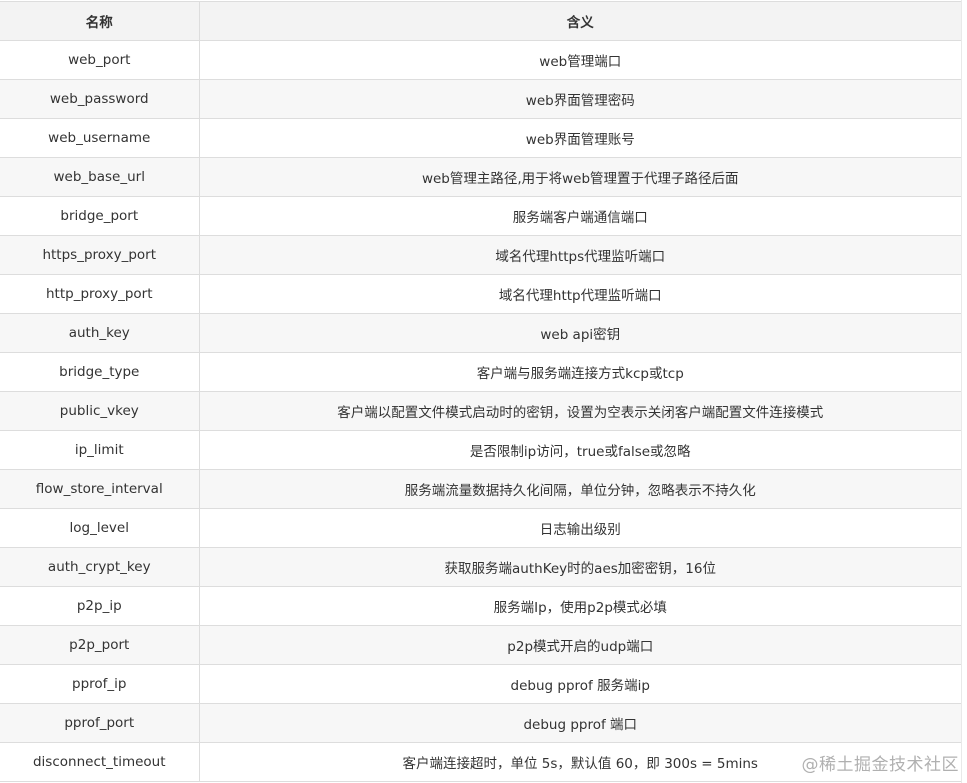  What do you see at coordinates (100, 138) in the screenshot?
I see `cell-param-name: web_username` at bounding box center [100, 138].